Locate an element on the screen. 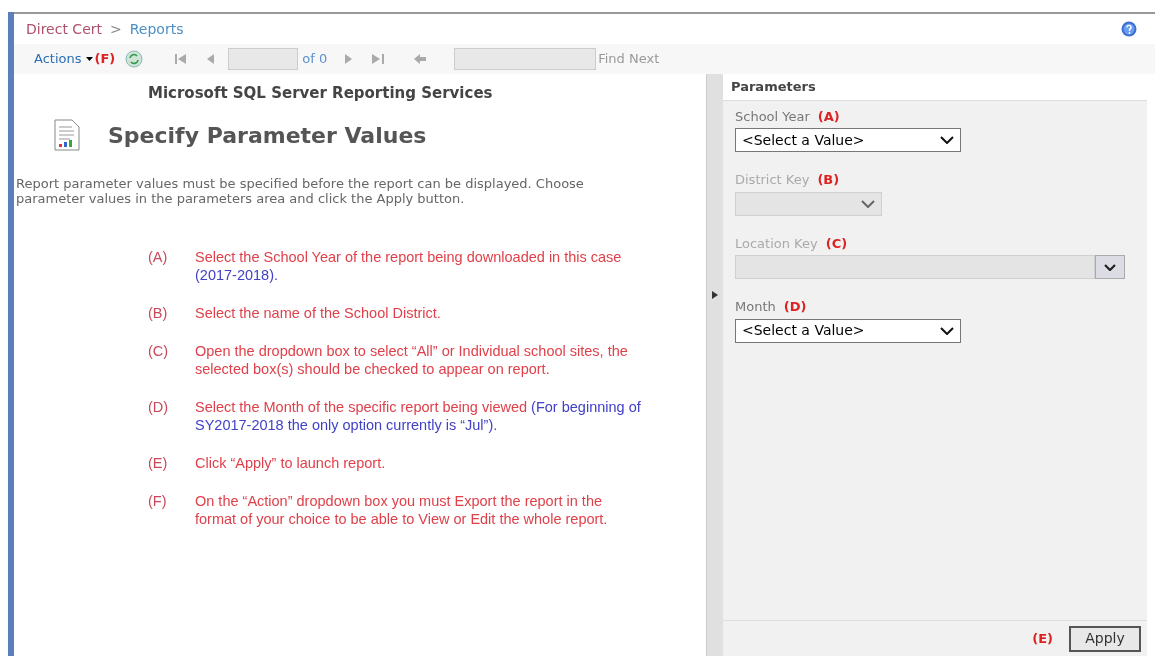  find-field is located at coordinates (525, 59).